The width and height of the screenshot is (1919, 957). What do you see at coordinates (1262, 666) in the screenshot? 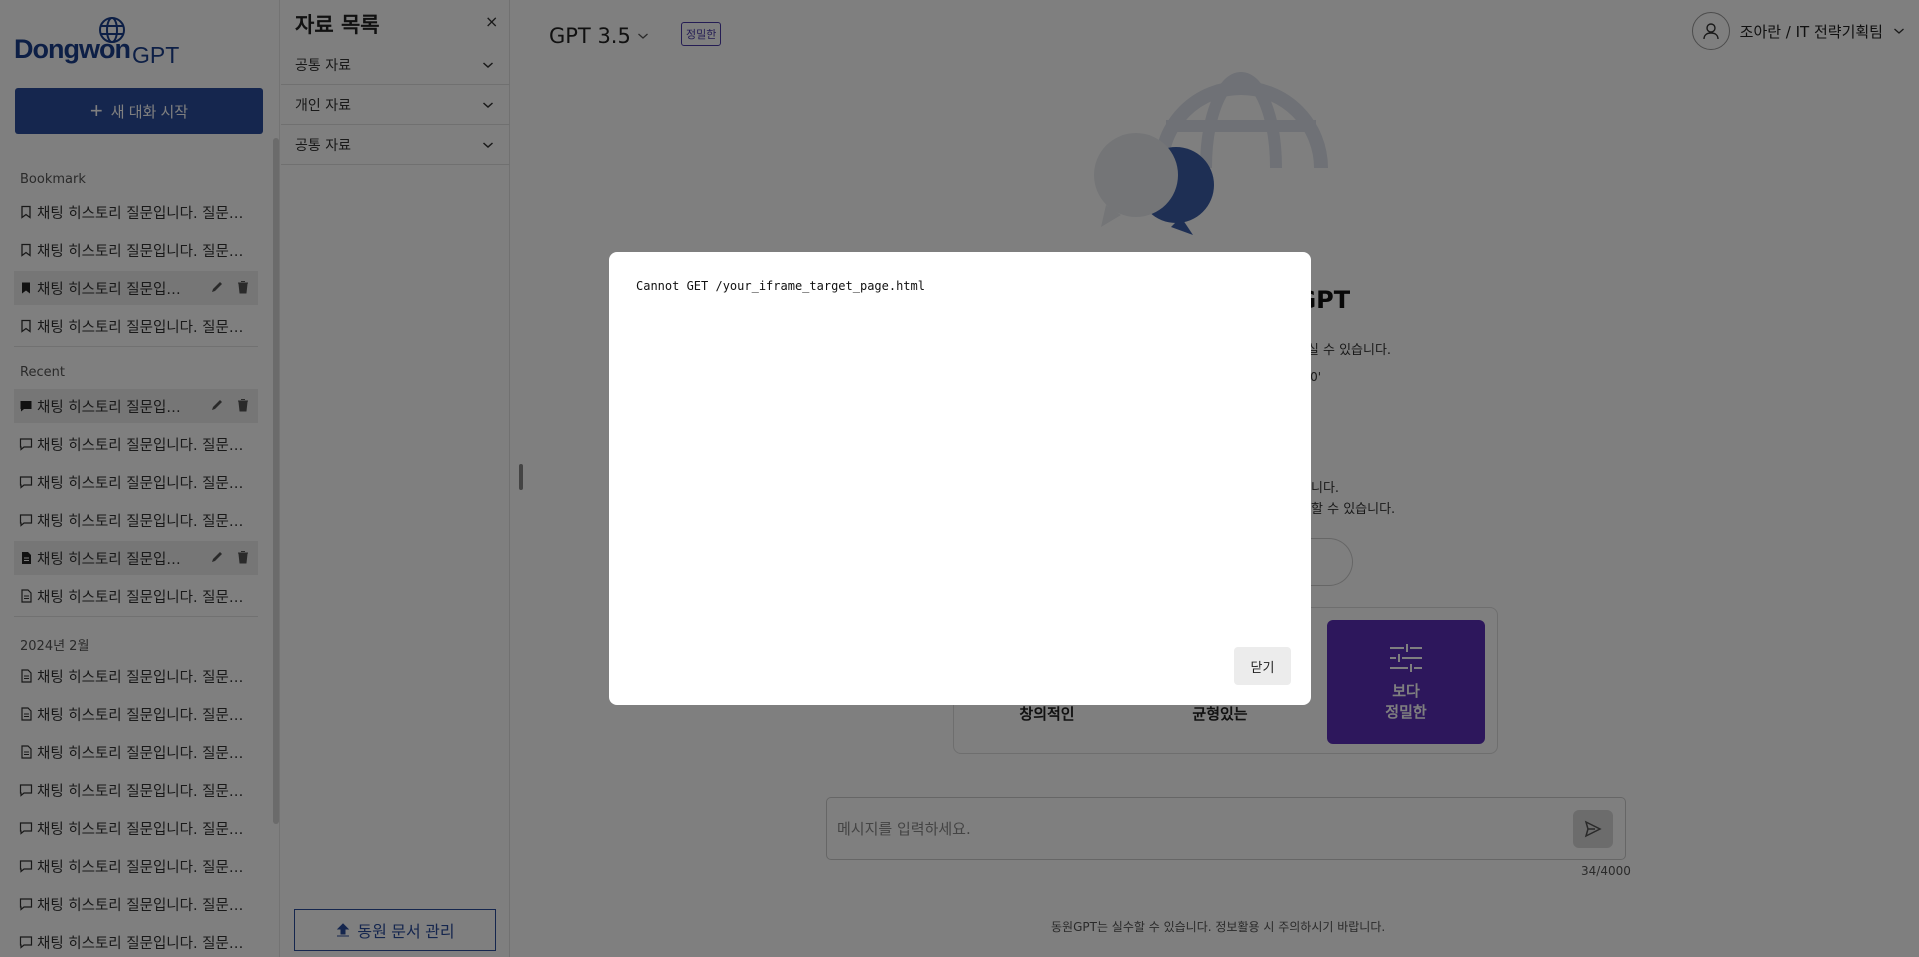
I see `close-button: 닫기` at bounding box center [1262, 666].